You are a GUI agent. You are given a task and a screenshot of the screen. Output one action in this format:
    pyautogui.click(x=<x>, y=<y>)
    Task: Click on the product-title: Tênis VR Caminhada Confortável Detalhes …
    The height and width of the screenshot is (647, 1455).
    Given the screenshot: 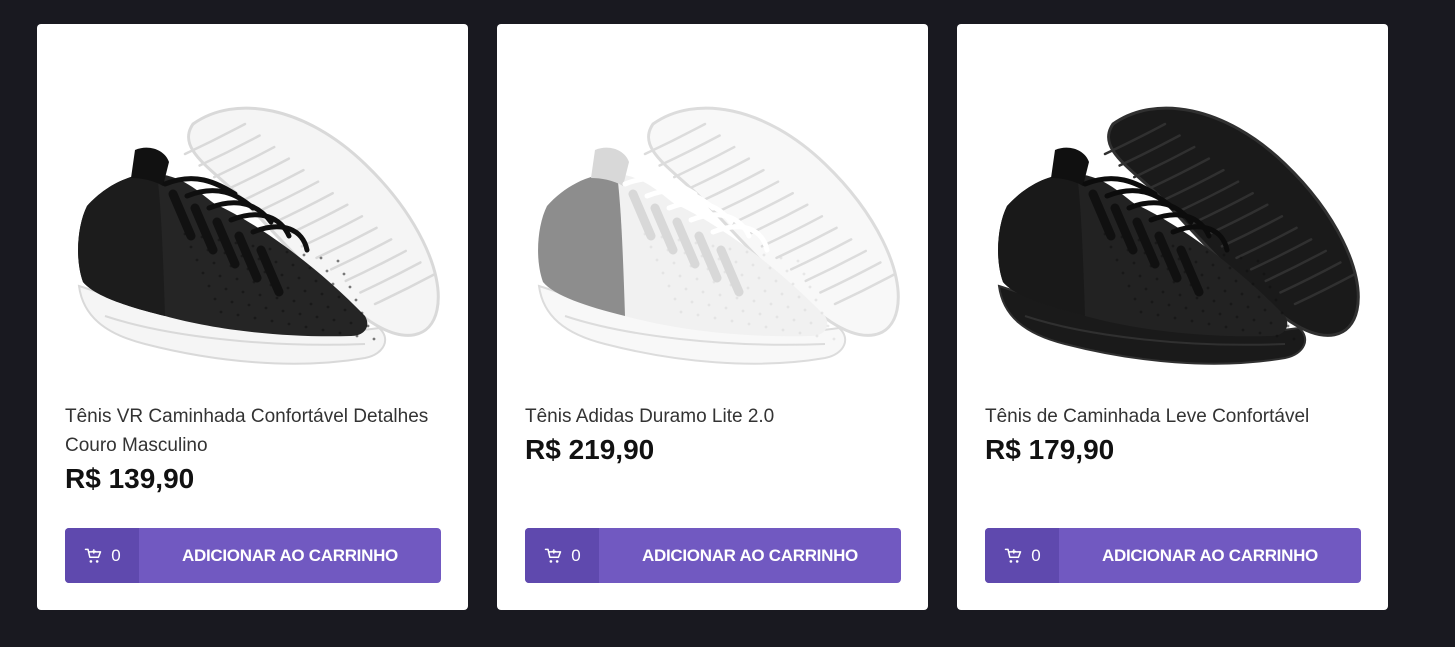 What is the action you would take?
    pyautogui.click(x=247, y=431)
    